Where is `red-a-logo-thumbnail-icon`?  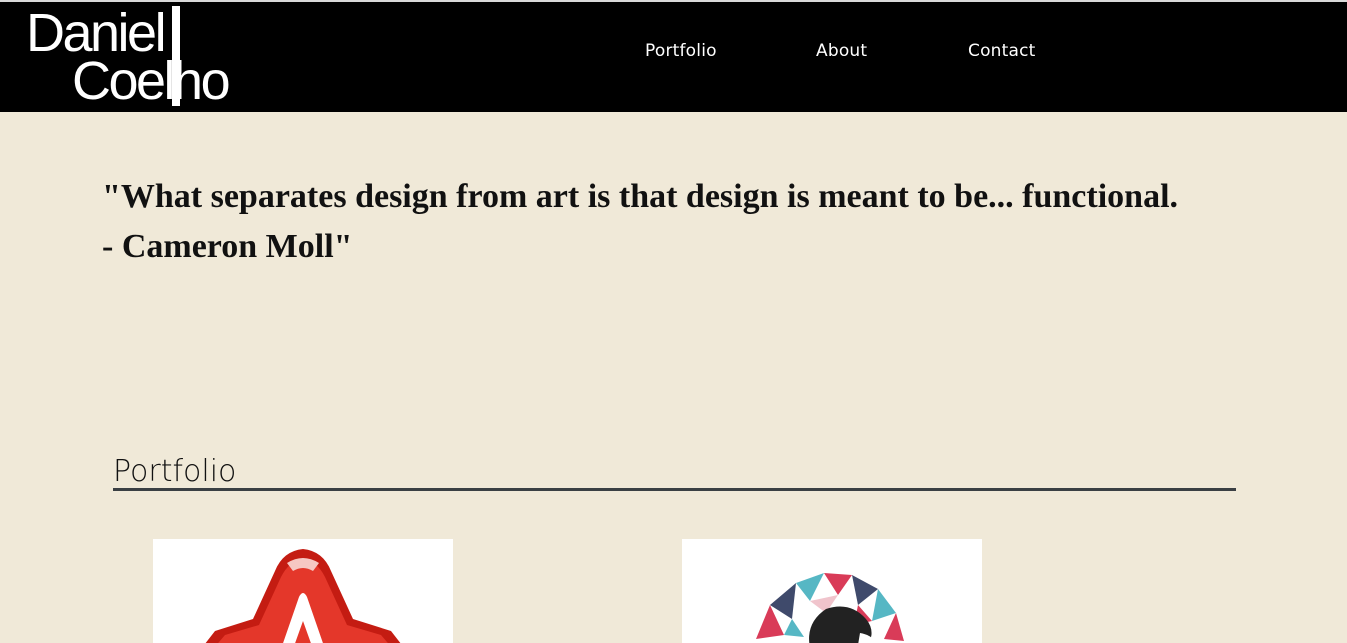 red-a-logo-thumbnail-icon is located at coordinates (303, 596).